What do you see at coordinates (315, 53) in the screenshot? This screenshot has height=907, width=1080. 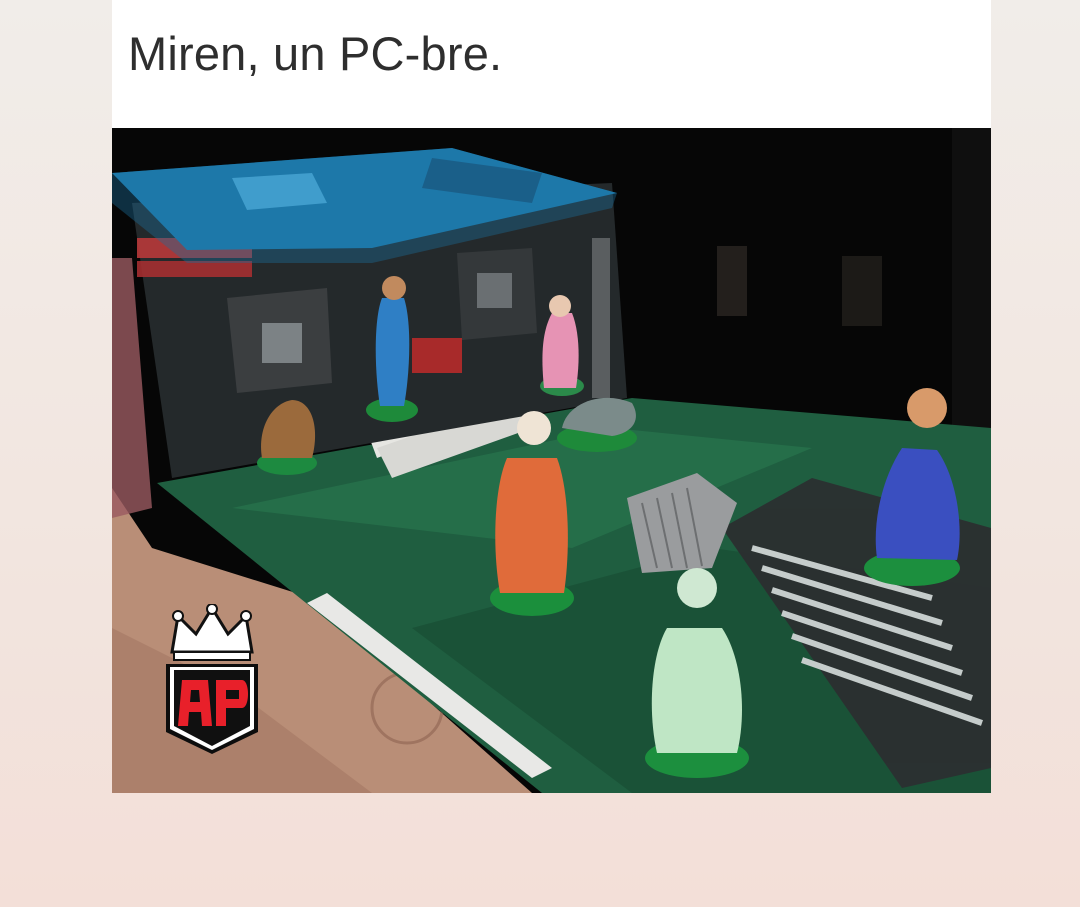 I see `post-caption: Miren, un PC-bre.` at bounding box center [315, 53].